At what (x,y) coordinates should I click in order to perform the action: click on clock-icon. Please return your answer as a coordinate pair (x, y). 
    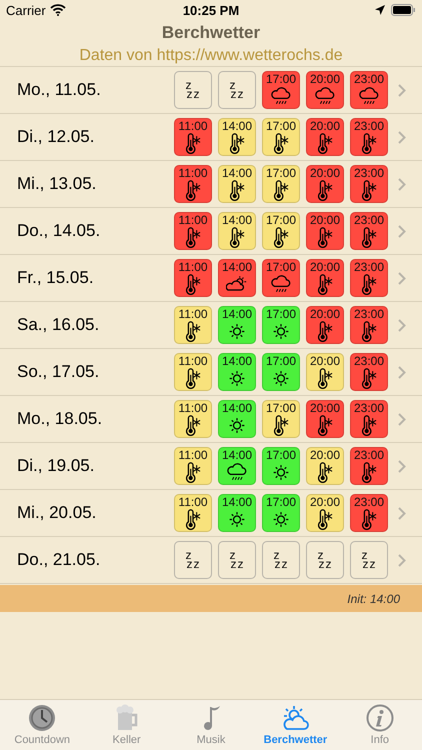
    Looking at the image, I should click on (42, 718).